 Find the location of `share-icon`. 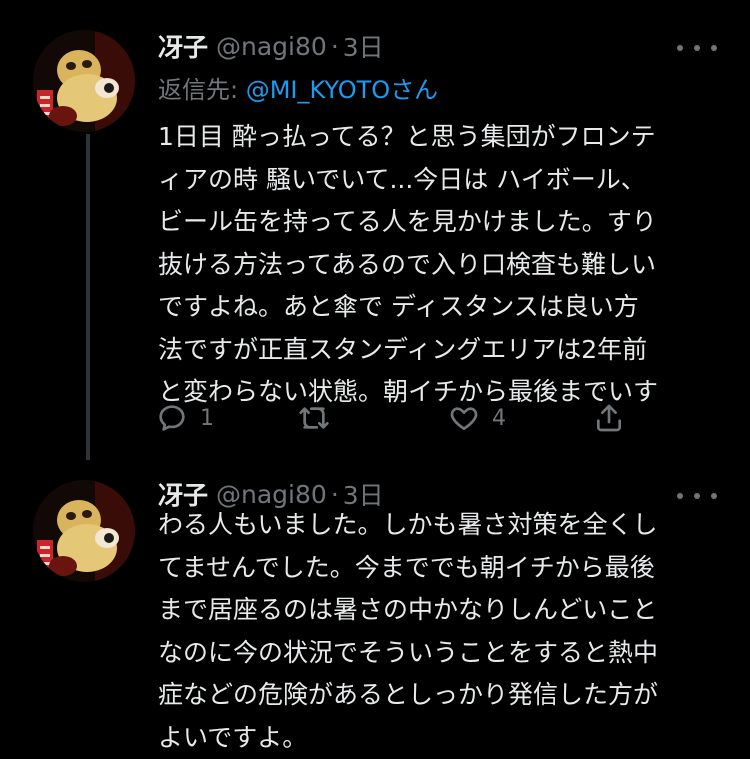

share-icon is located at coordinates (609, 418).